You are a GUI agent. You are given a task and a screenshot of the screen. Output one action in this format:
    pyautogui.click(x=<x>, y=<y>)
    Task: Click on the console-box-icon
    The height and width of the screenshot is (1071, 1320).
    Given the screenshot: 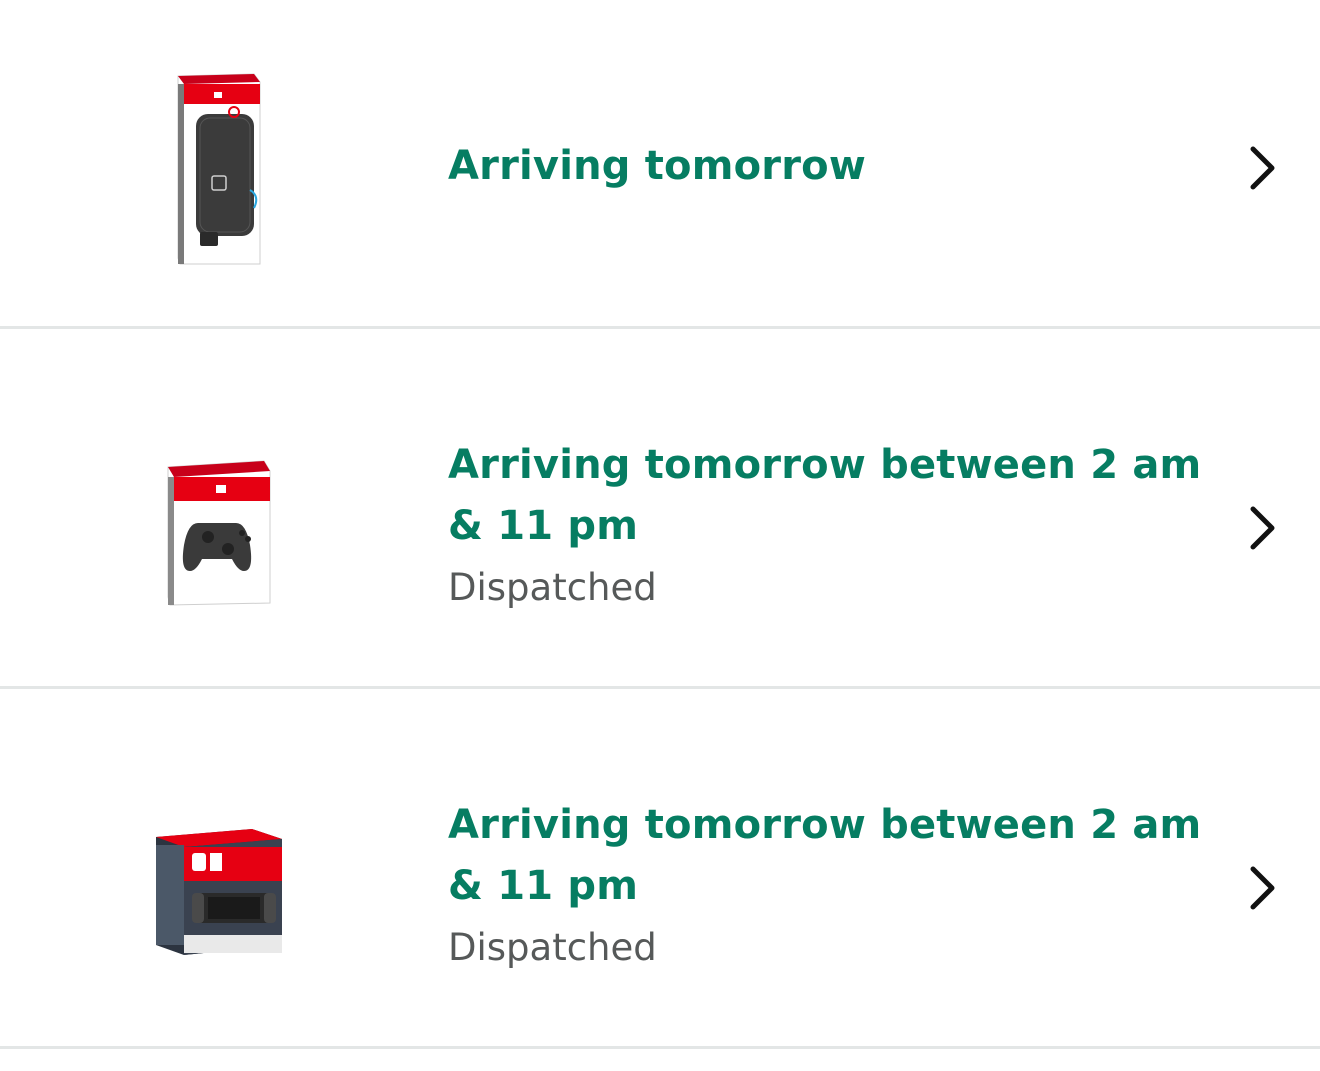 What is the action you would take?
    pyautogui.click(x=219, y=891)
    